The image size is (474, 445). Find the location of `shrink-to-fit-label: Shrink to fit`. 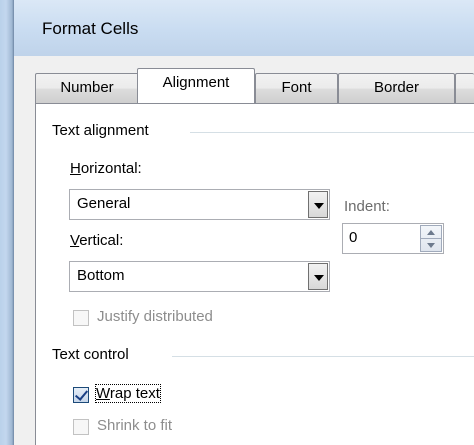

shrink-to-fit-label: Shrink to fit is located at coordinates (135, 425).